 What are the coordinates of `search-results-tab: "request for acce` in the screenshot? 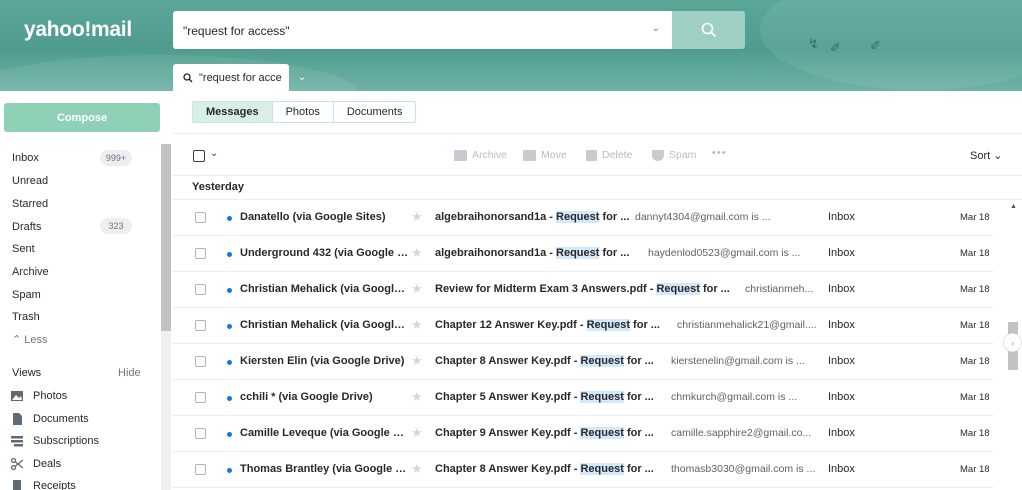 It's located at (231, 77).